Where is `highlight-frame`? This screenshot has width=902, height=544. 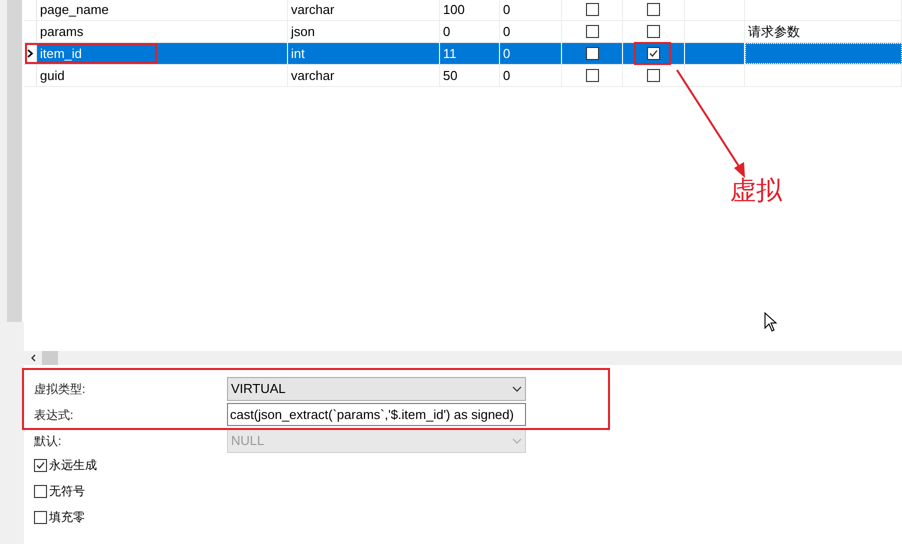
highlight-frame is located at coordinates (652, 53).